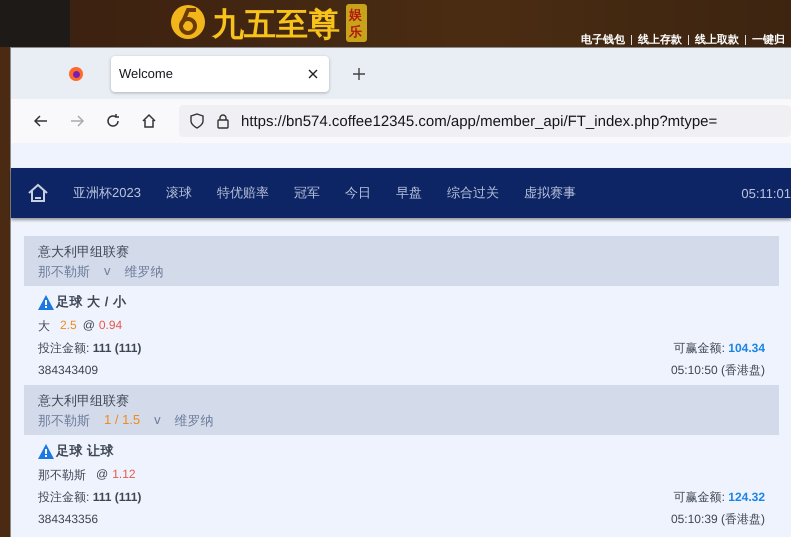 The height and width of the screenshot is (537, 791). What do you see at coordinates (357, 193) in the screenshot?
I see `nav-item: 今日` at bounding box center [357, 193].